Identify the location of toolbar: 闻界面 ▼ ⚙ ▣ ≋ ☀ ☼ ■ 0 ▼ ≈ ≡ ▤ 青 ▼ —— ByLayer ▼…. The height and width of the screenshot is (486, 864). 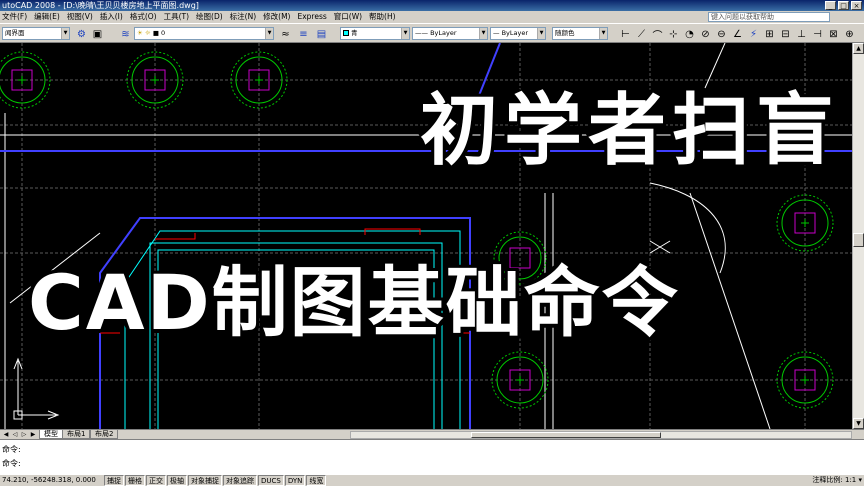
(432, 33).